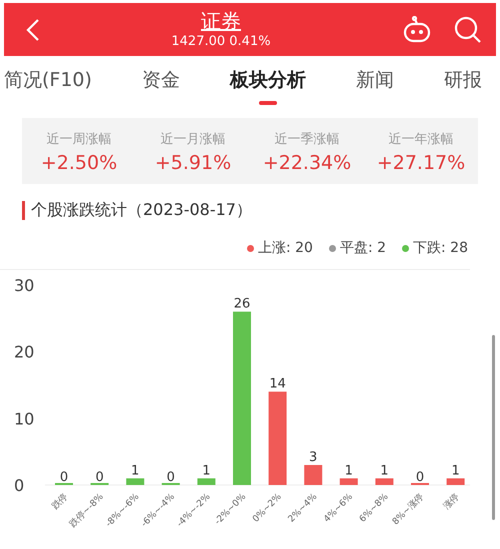 Image resolution: width=500 pixels, height=549 pixels. I want to click on legend-label: 平盘: 2, so click(363, 248).